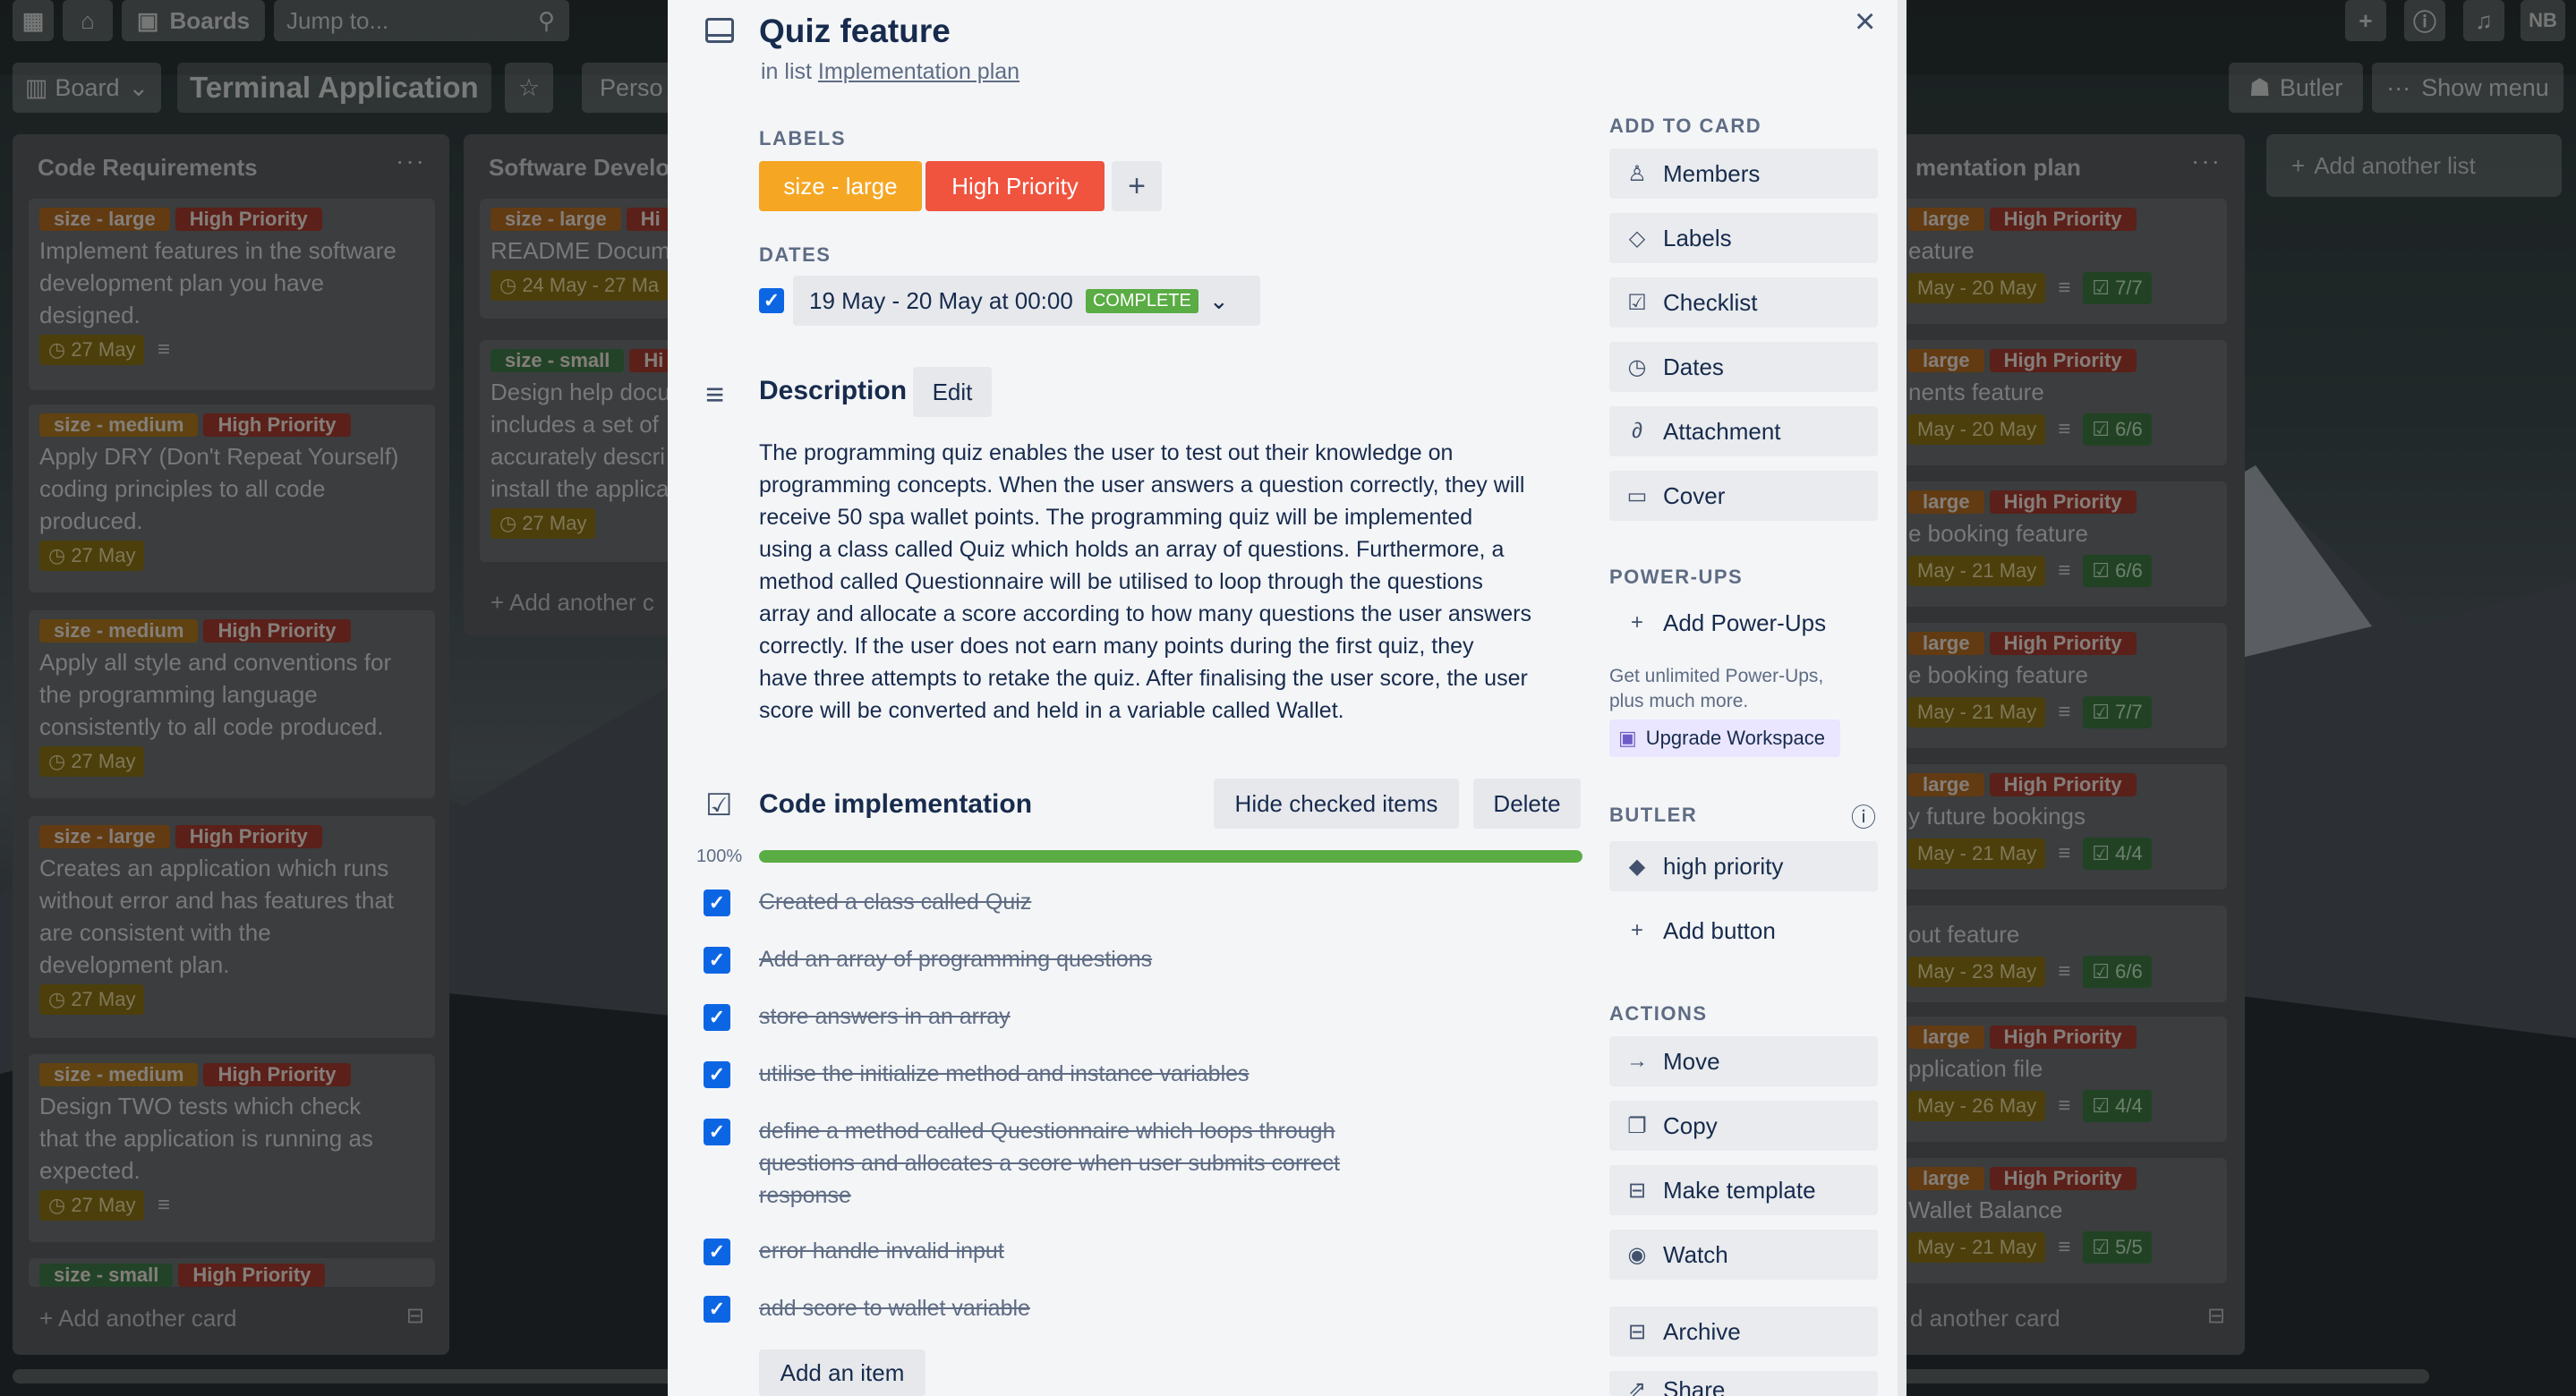  I want to click on dates-heading: DATES, so click(795, 255).